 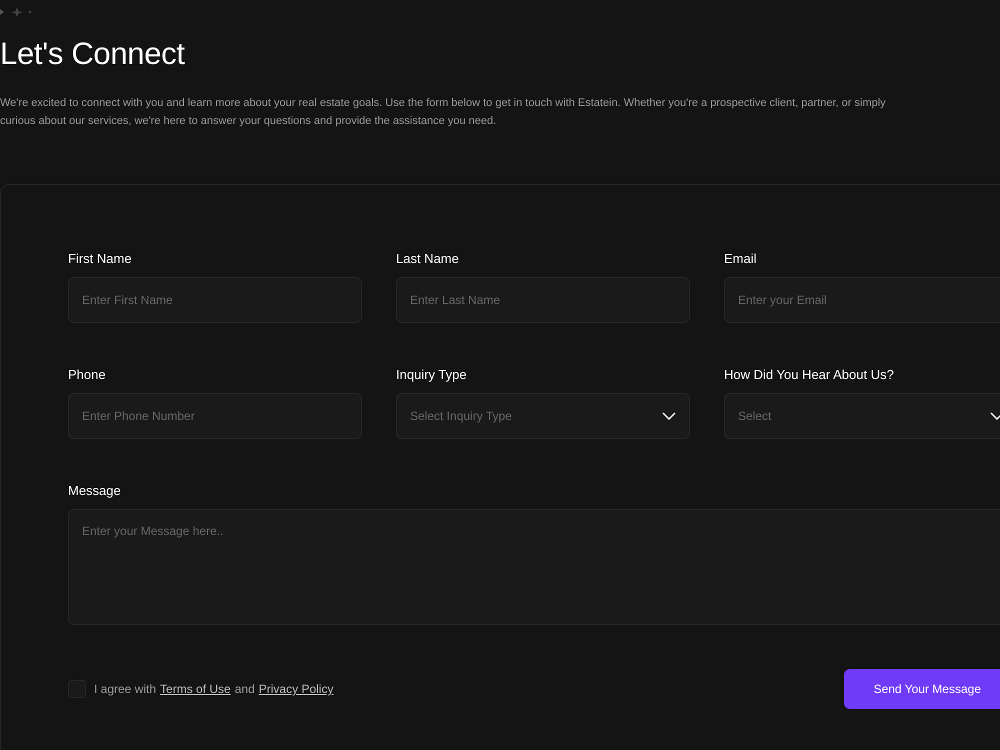 What do you see at coordinates (87, 374) in the screenshot?
I see `field-label: Phone` at bounding box center [87, 374].